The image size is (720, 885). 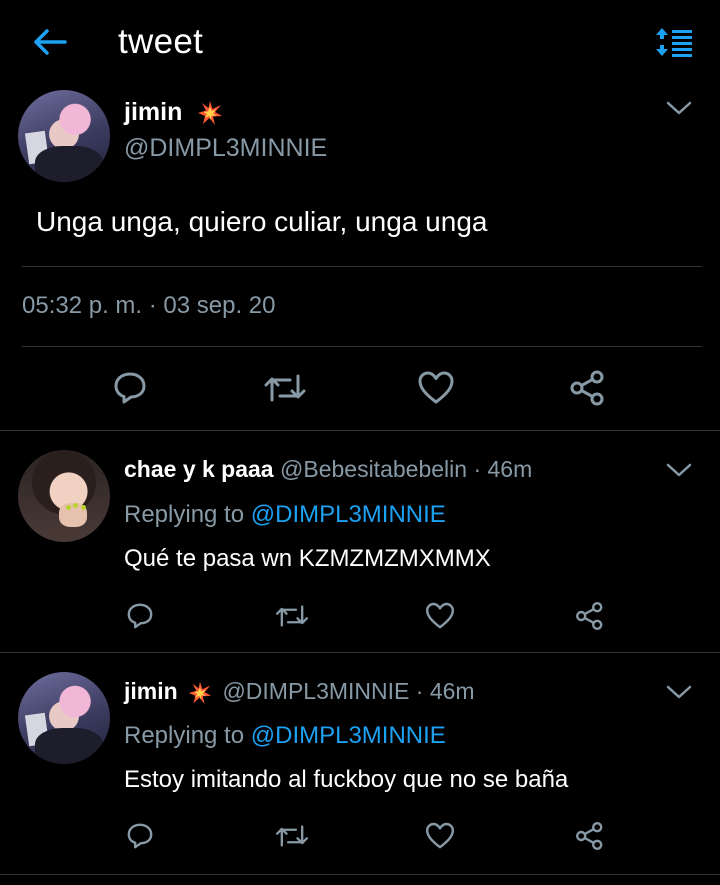 What do you see at coordinates (316, 691) in the screenshot?
I see `reply-author-handle: @DIMPL3MINNIE` at bounding box center [316, 691].